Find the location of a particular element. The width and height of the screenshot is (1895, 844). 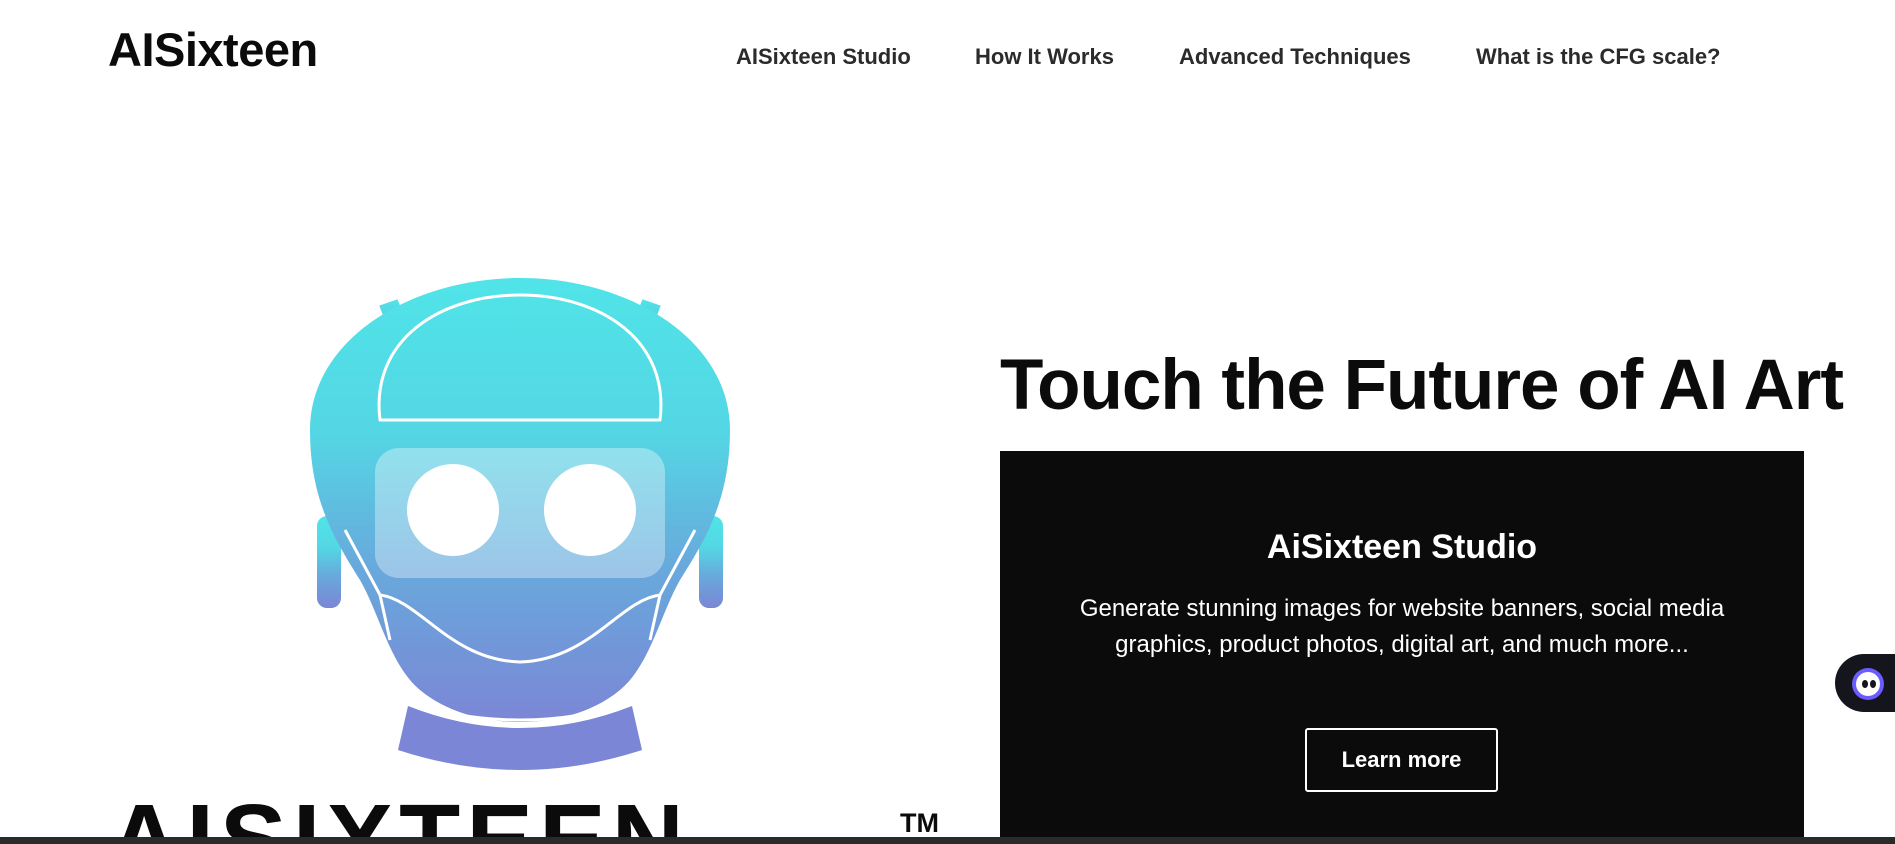

hero-title: Touch the Future of AI Art is located at coordinates (1422, 385).